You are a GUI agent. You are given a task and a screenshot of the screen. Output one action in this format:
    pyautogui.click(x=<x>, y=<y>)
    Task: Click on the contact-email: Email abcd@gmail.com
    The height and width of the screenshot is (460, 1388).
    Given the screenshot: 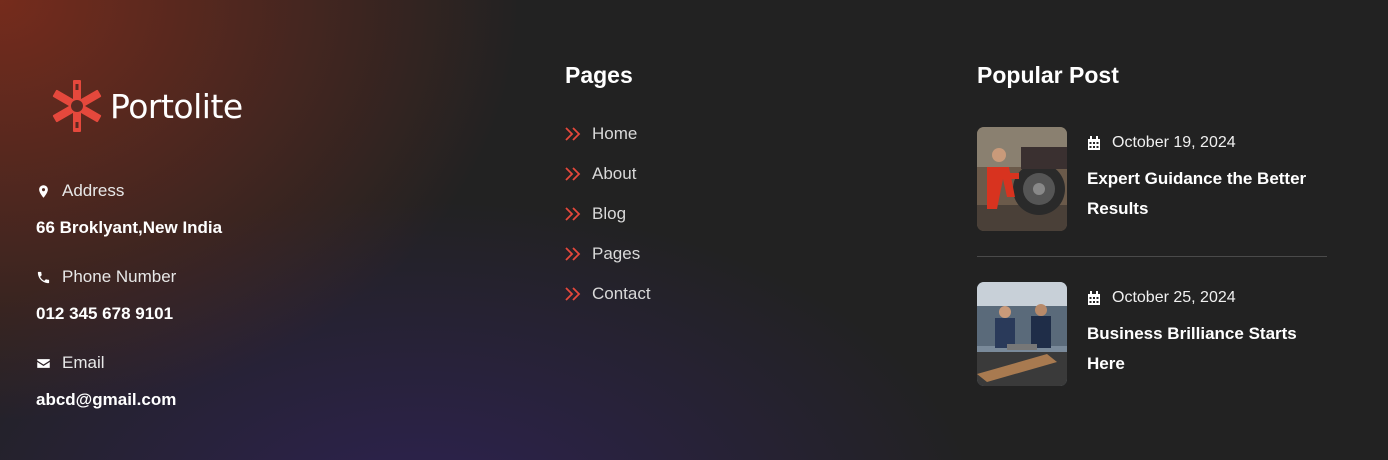 What is the action you would take?
    pyautogui.click(x=106, y=381)
    